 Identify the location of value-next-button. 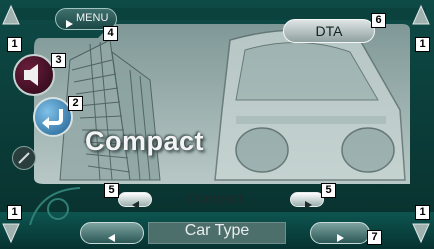
(307, 200).